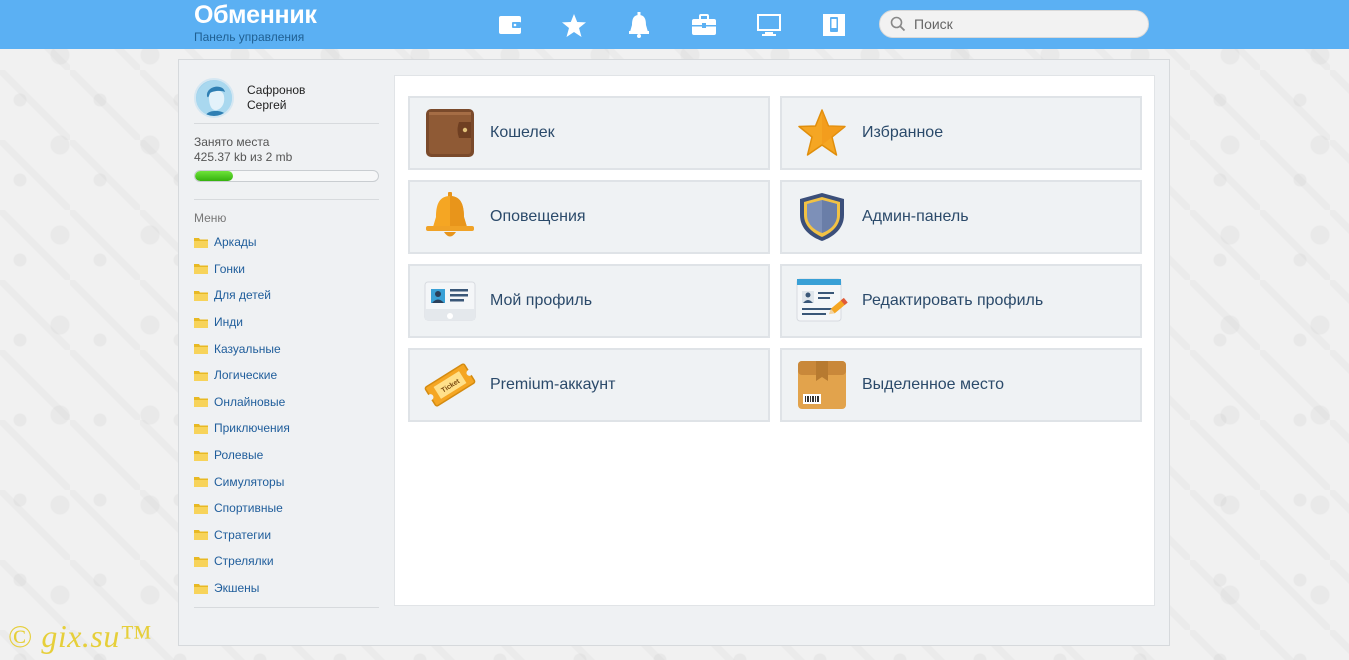 The width and height of the screenshot is (1349, 660). What do you see at coordinates (522, 132) in the screenshot?
I see `tile-label: Кошелек` at bounding box center [522, 132].